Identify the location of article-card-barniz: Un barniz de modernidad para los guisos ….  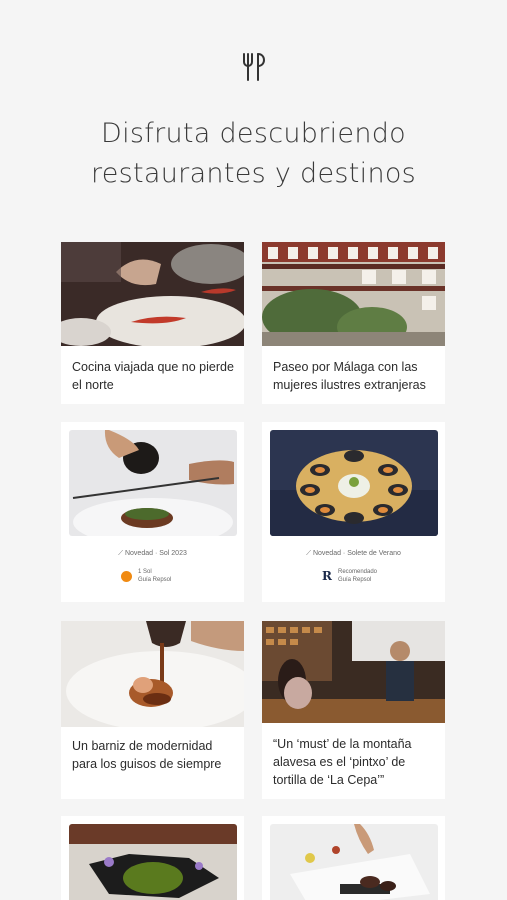
(152, 710).